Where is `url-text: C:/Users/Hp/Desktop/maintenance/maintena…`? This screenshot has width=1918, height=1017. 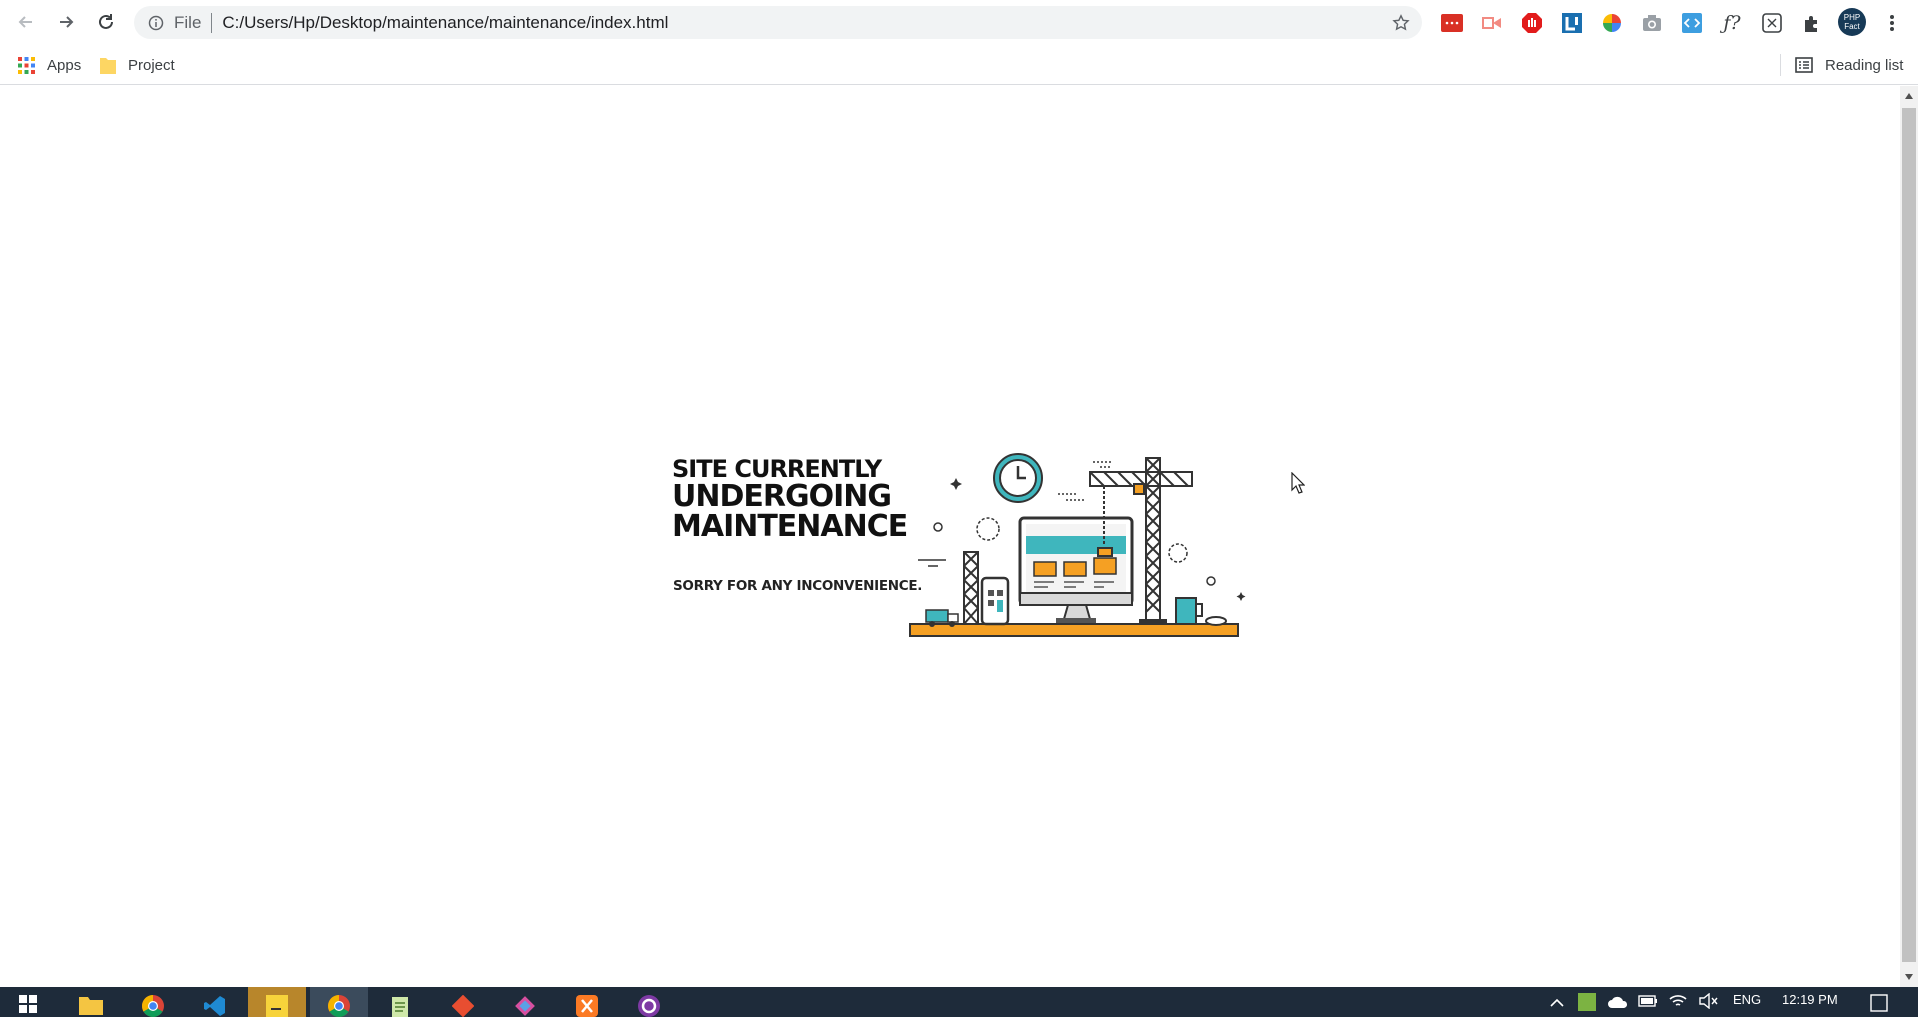
url-text: C:/Users/Hp/Desktop/maintenance/maintena… is located at coordinates (445, 23).